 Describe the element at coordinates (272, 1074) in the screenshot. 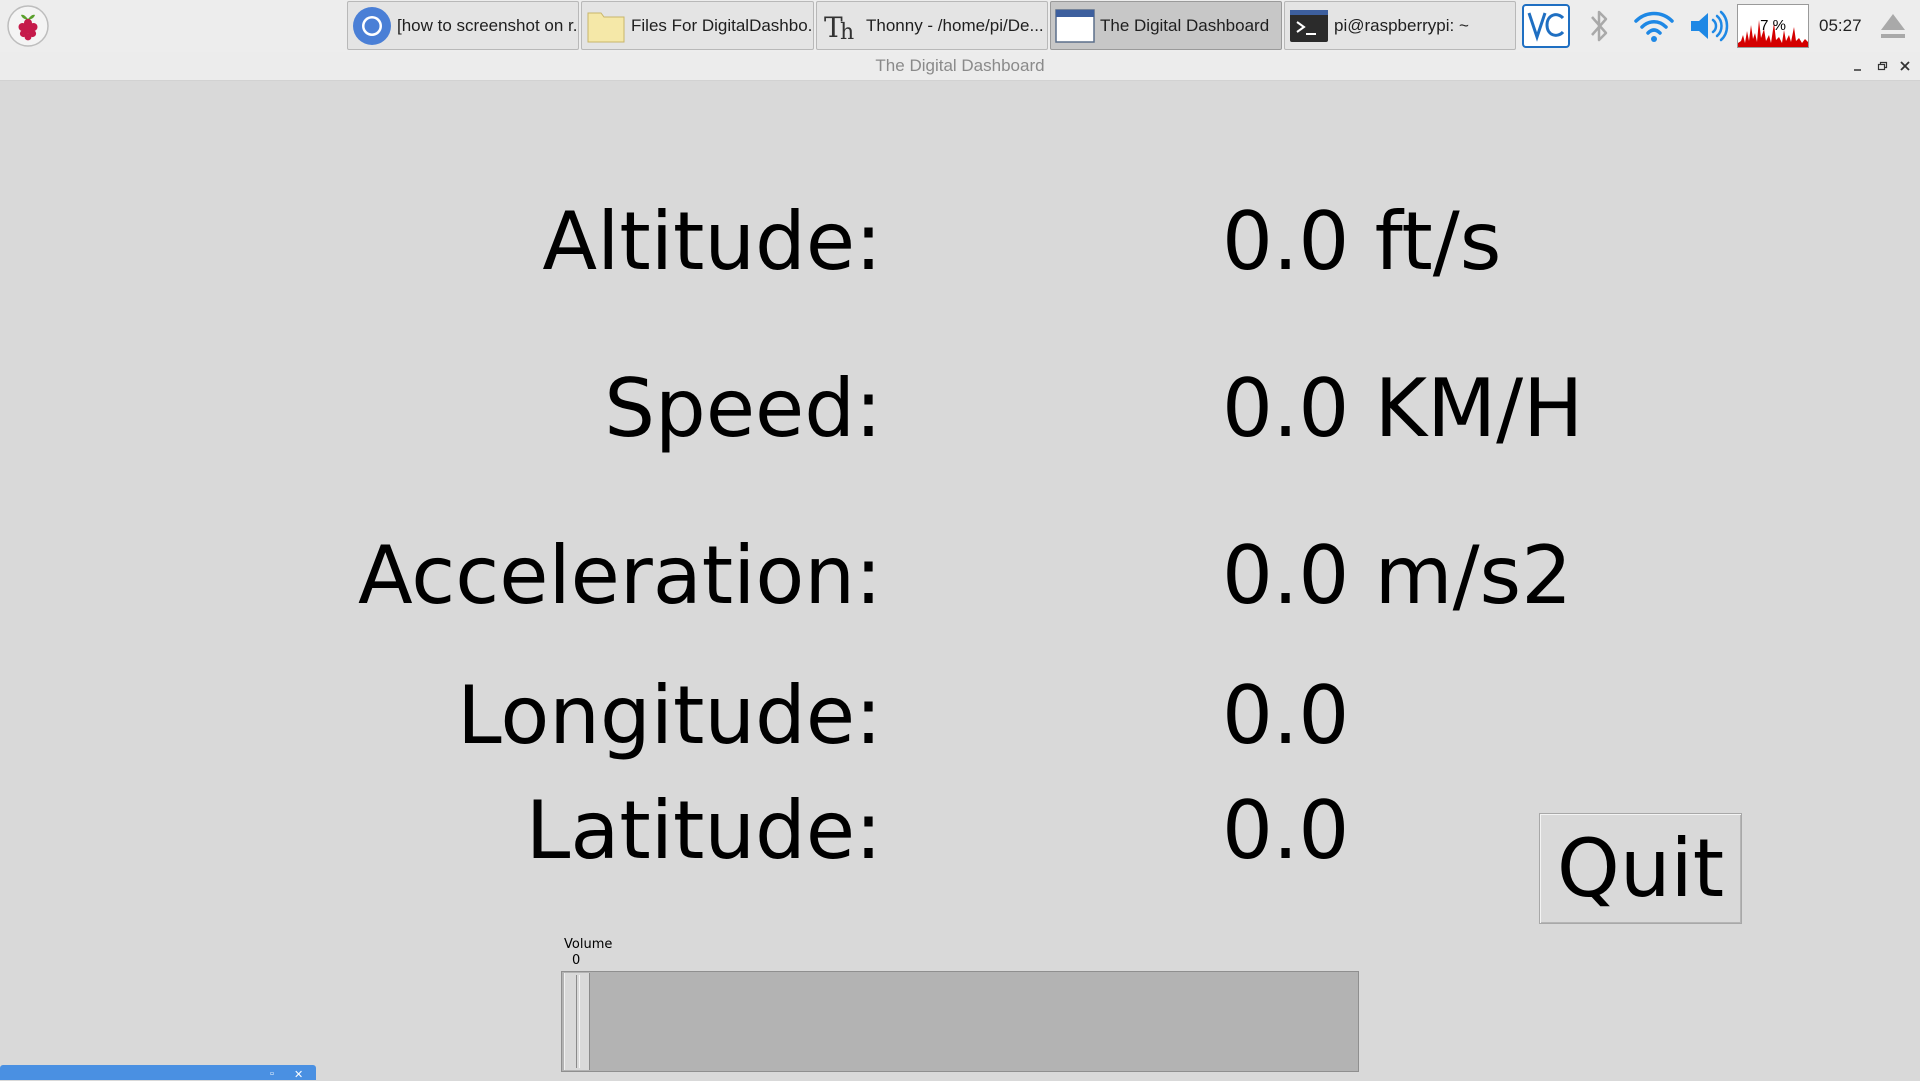

I see `maximize-icon: ▫` at that location.